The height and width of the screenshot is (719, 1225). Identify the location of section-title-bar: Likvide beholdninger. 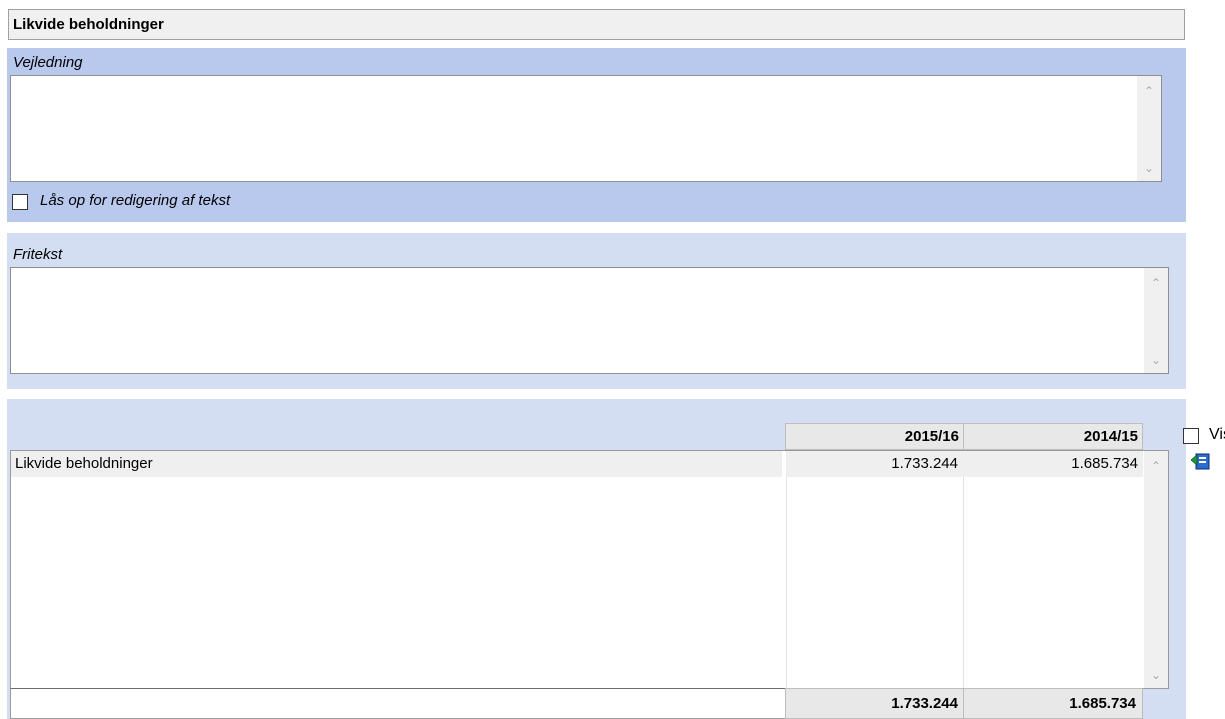
(596, 24).